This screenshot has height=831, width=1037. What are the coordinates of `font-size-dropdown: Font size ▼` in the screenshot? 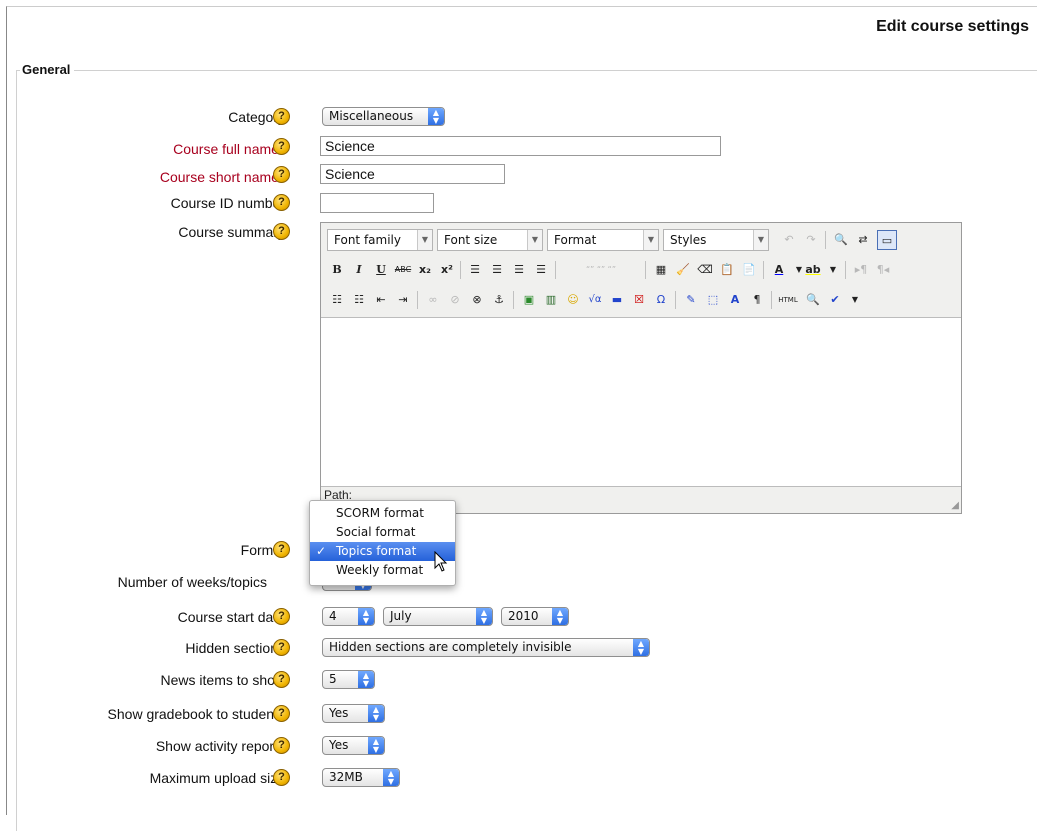 It's located at (490, 240).